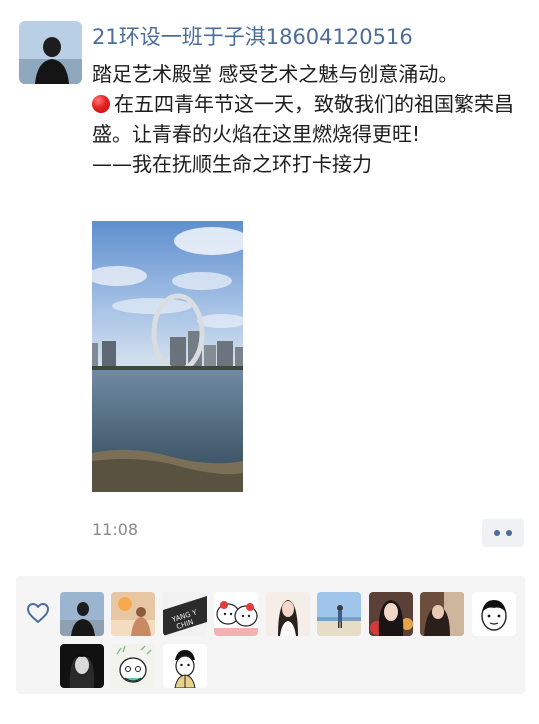 This screenshot has height=724, width=539. Describe the element at coordinates (303, 119) in the screenshot. I see `post-text-line-2-text: 在五四青年节这一天，致敬我们的祖国繁荣昌盛。让青春的火焰在这里燃烧得更旺!` at that location.